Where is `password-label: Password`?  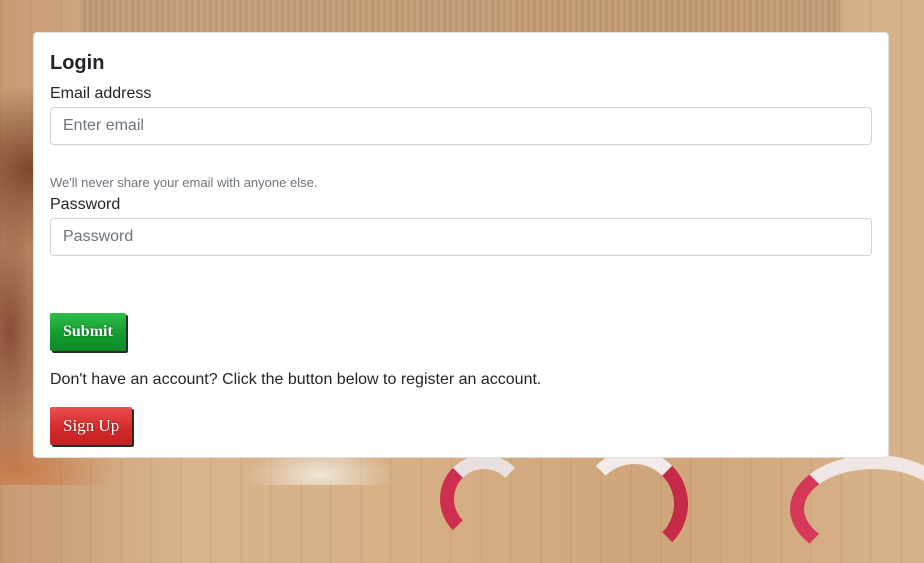
password-label: Password is located at coordinates (85, 204).